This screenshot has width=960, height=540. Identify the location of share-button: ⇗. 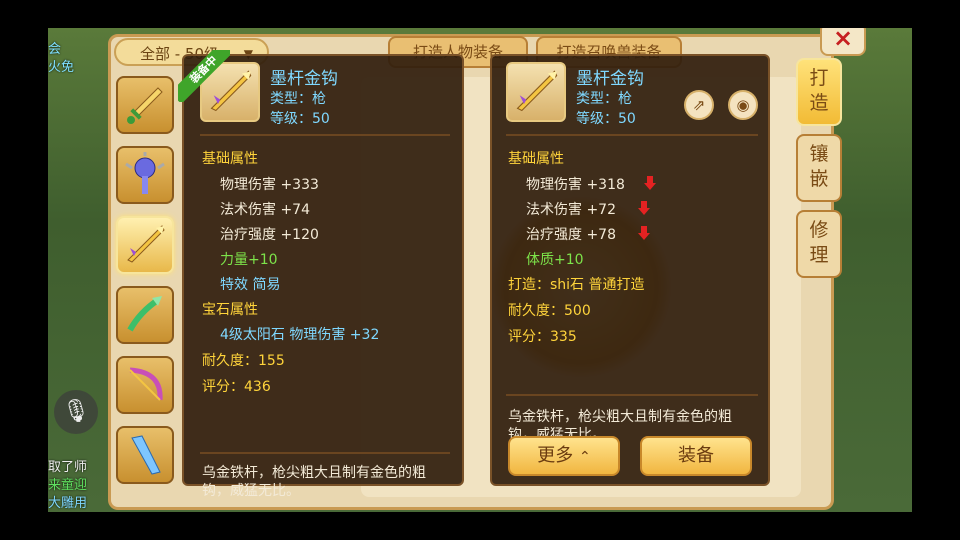
(699, 105).